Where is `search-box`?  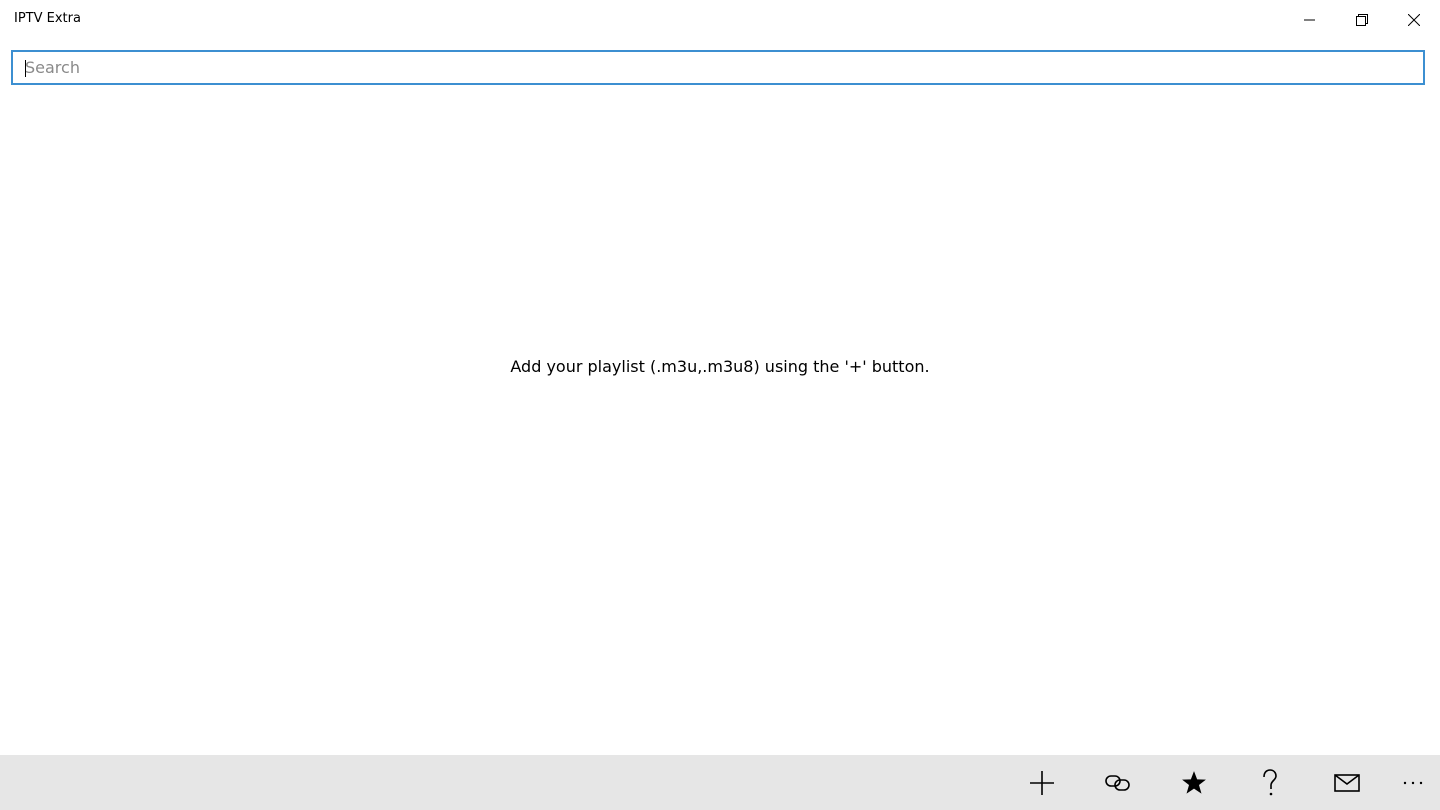 search-box is located at coordinates (718, 67).